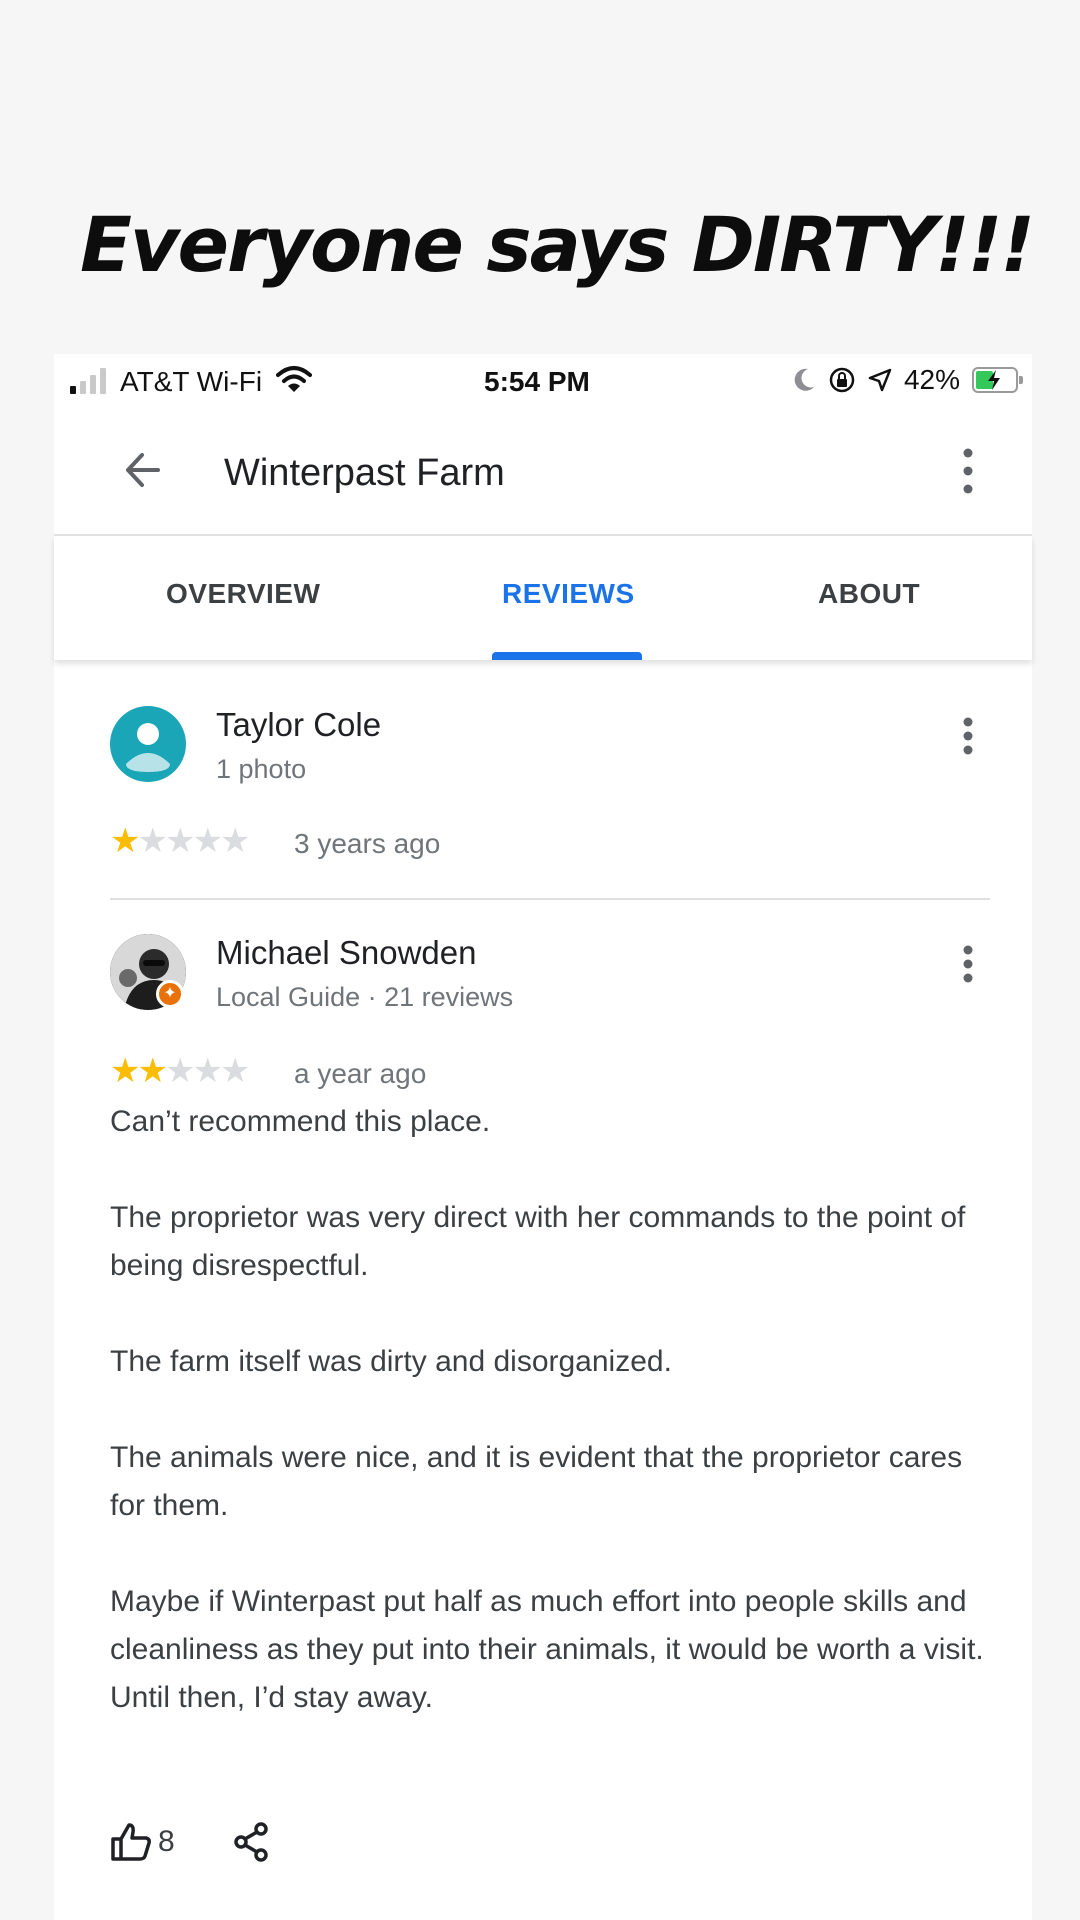 The width and height of the screenshot is (1080, 1920). What do you see at coordinates (550, 899) in the screenshot?
I see `review-divider` at bounding box center [550, 899].